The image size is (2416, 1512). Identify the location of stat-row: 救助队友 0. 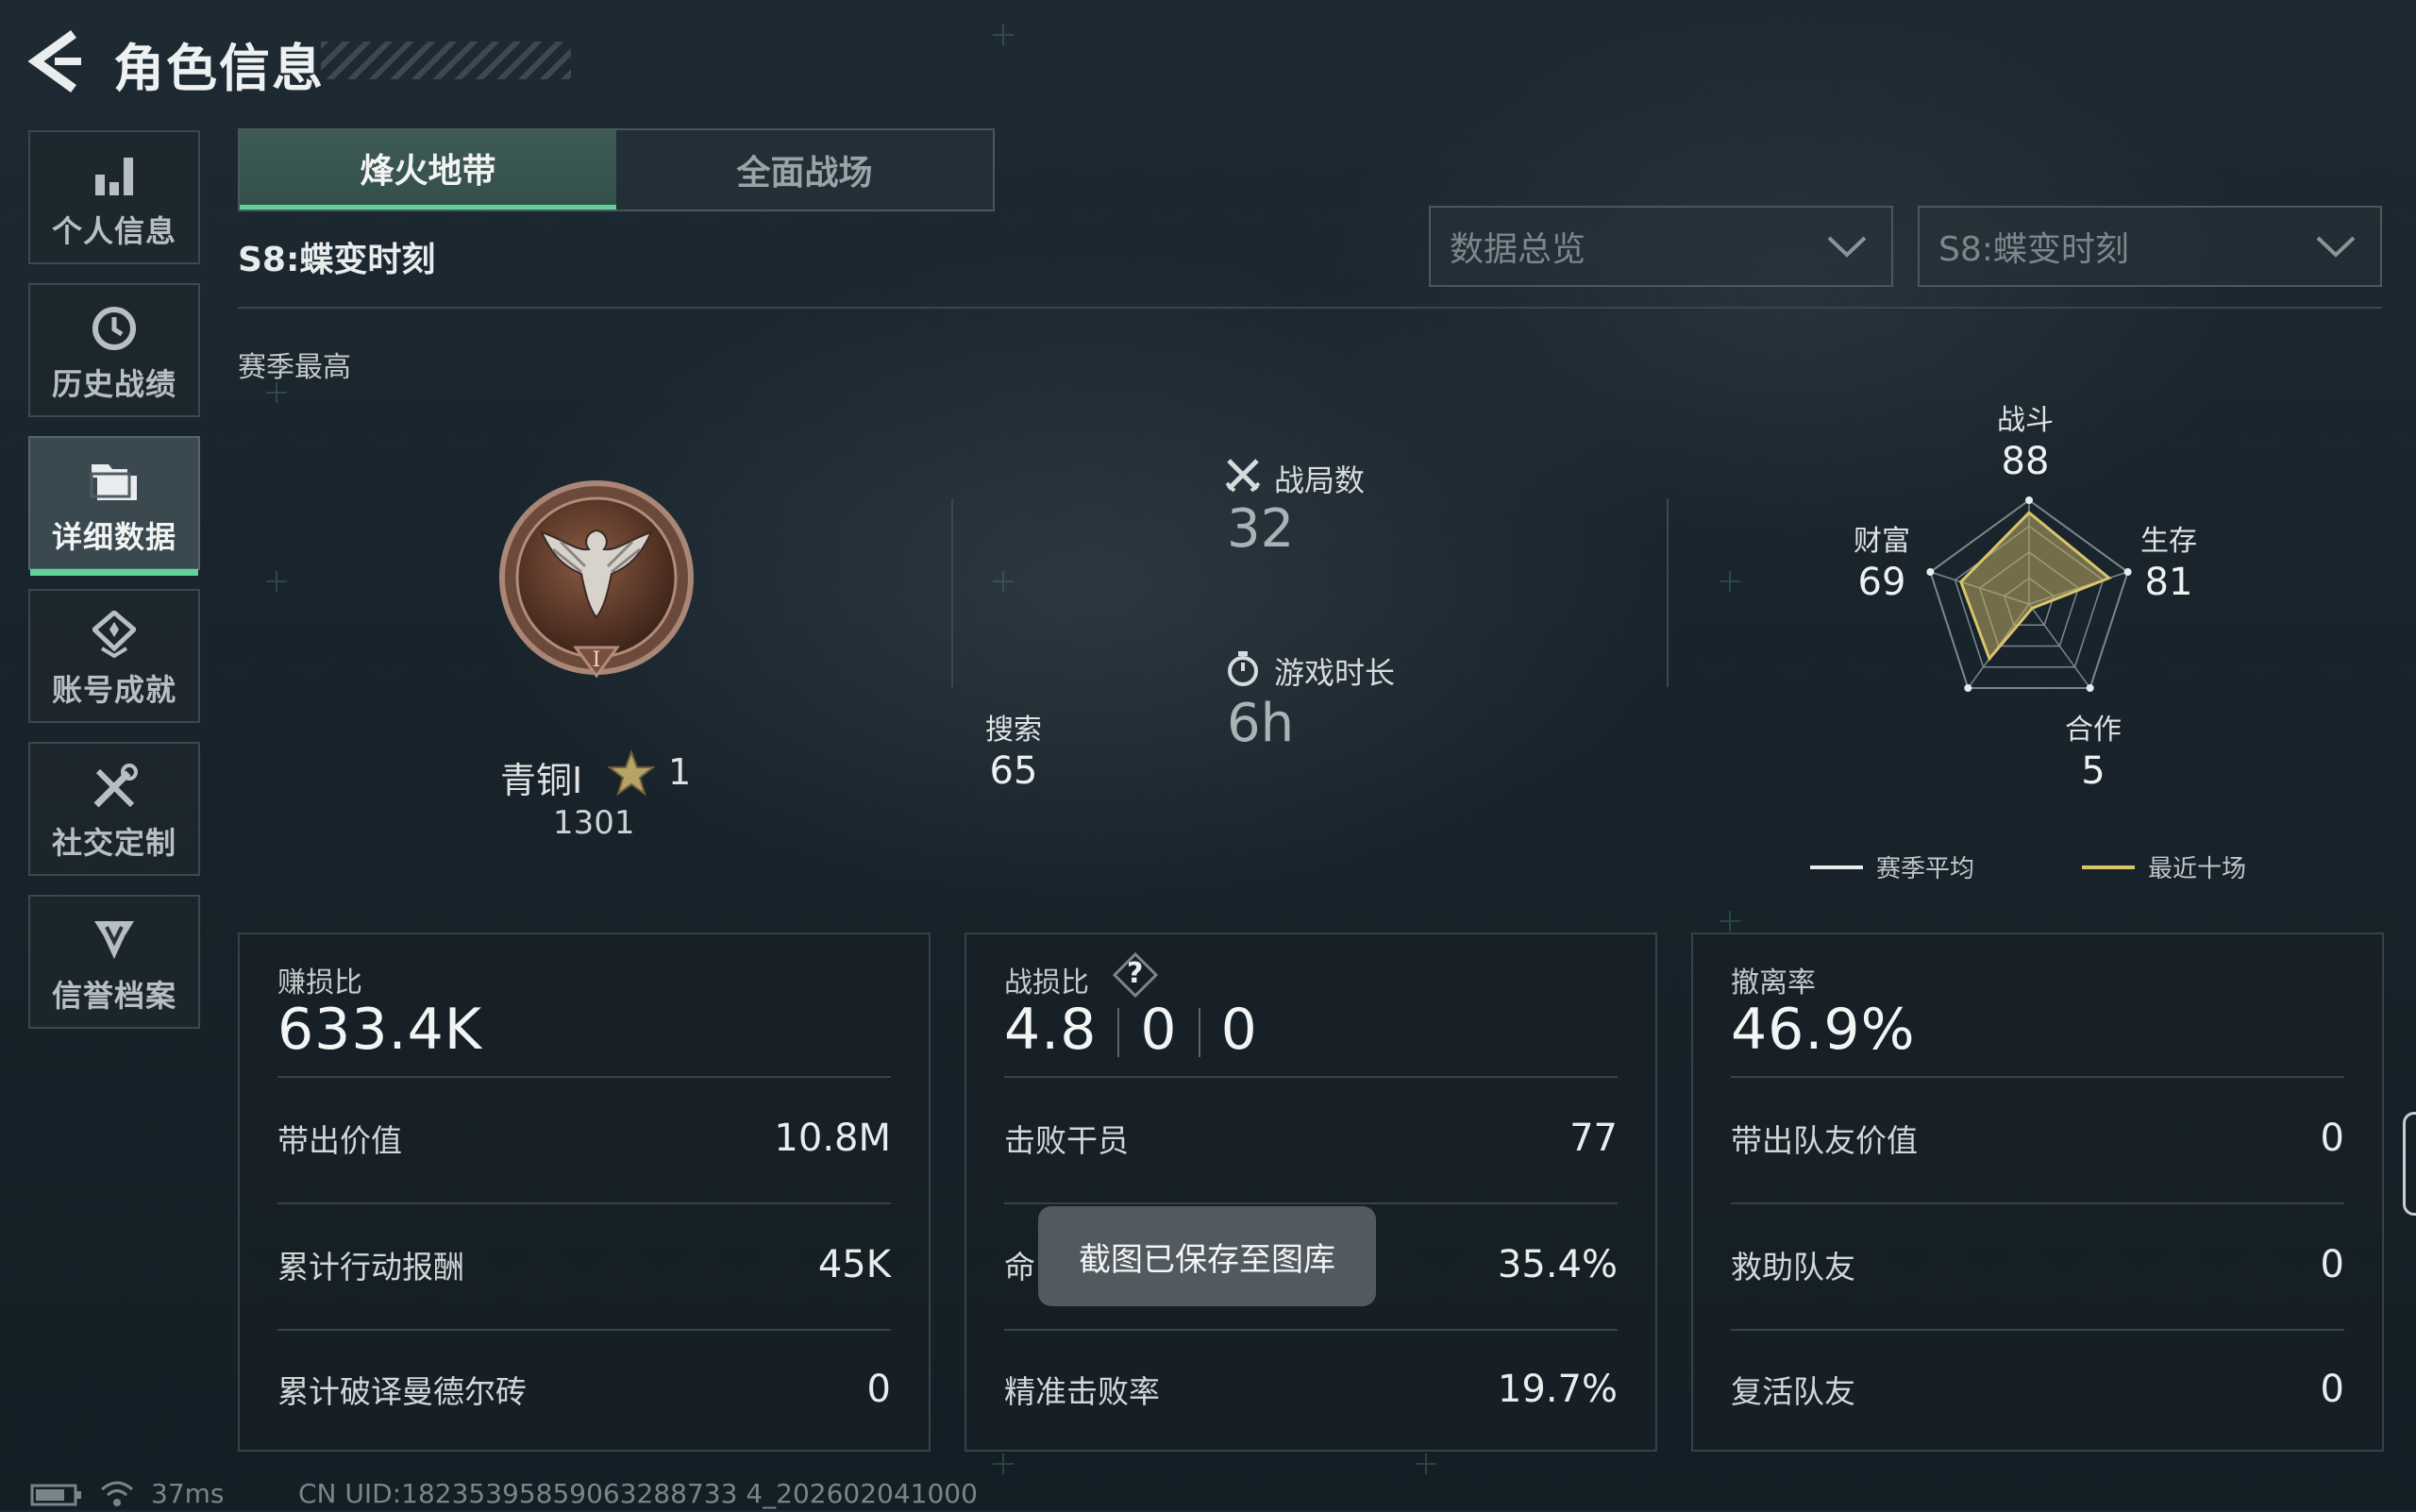
(2037, 1264).